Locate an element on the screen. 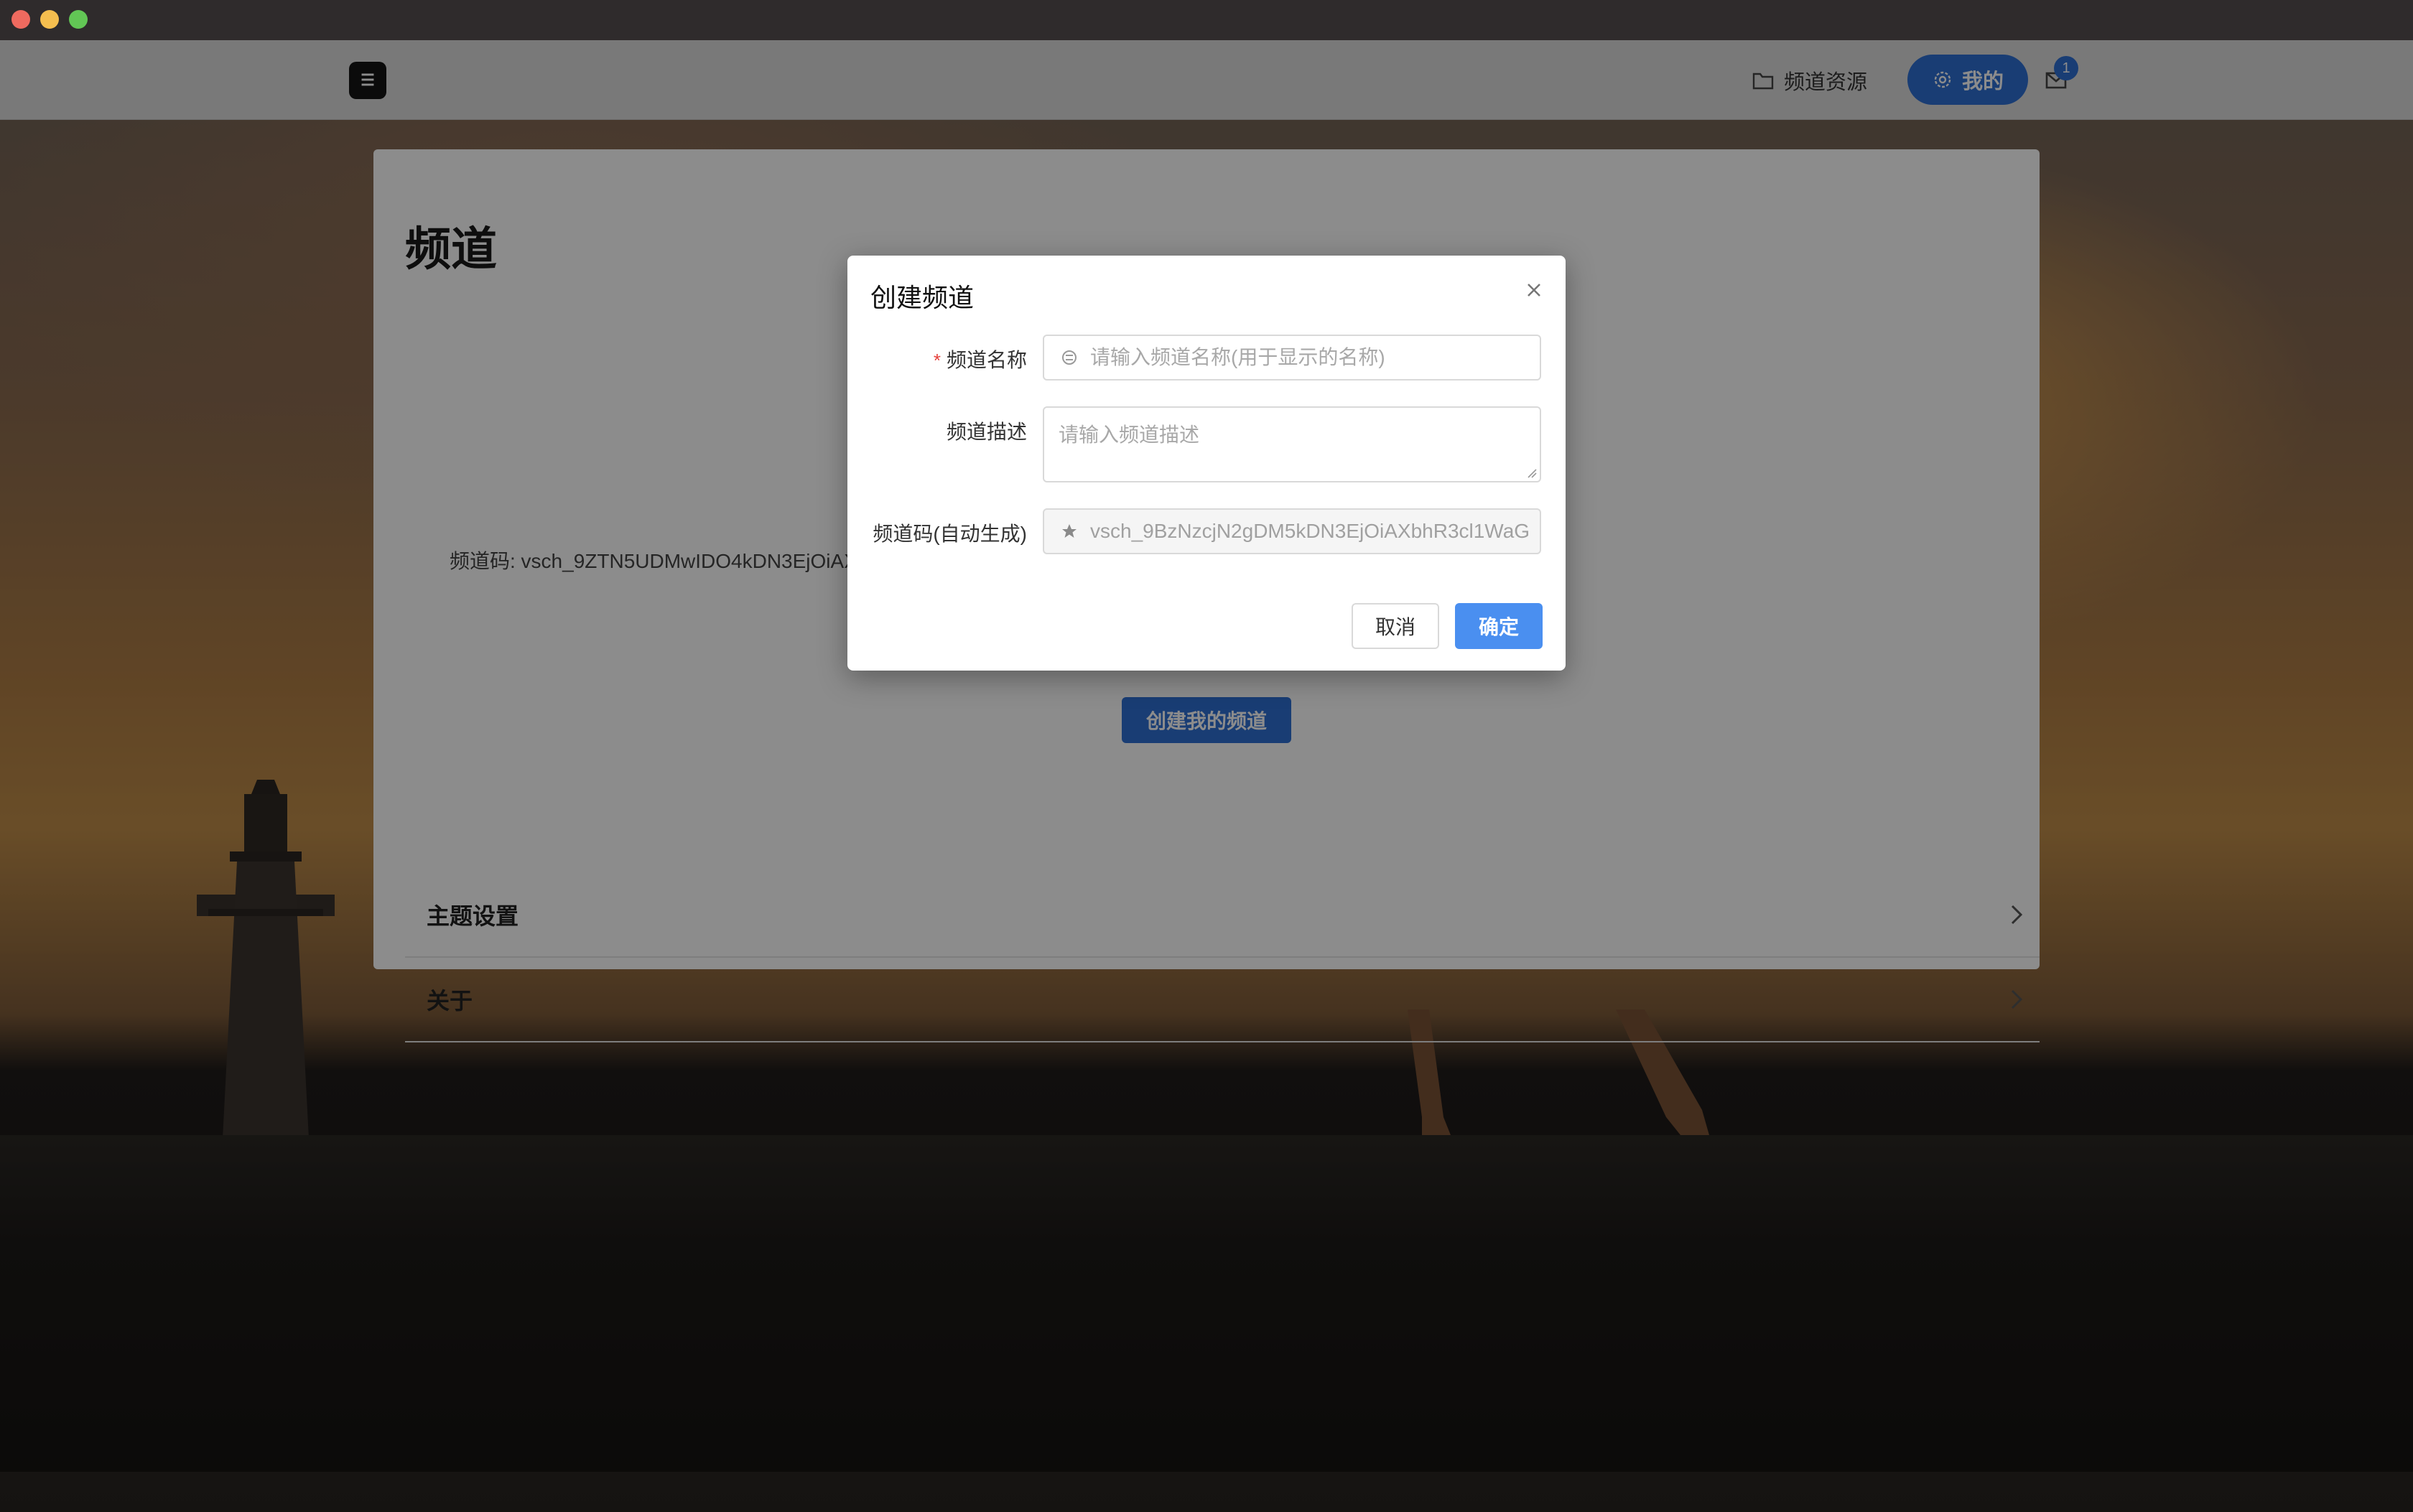  channel-name-icon is located at coordinates (1069, 357).